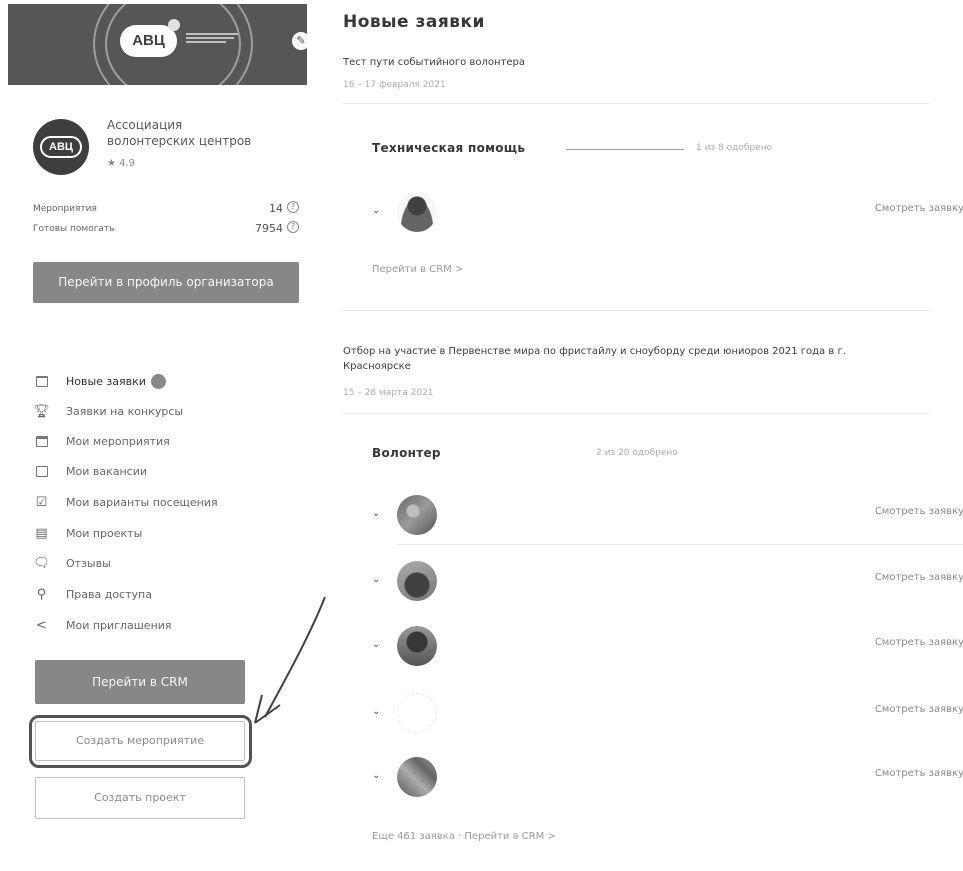 The image size is (963, 871). What do you see at coordinates (121, 163) in the screenshot?
I see `org-rating: ★ 4.9` at bounding box center [121, 163].